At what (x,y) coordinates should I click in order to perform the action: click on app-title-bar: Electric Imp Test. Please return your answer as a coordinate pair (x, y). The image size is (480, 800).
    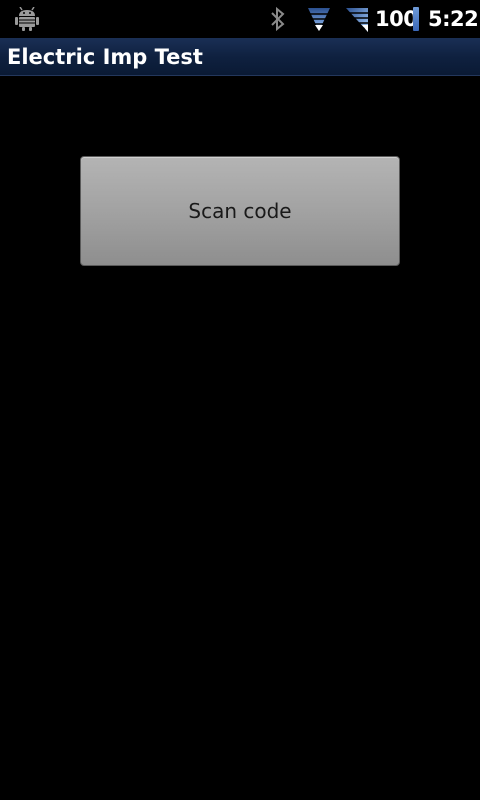
    Looking at the image, I should click on (240, 57).